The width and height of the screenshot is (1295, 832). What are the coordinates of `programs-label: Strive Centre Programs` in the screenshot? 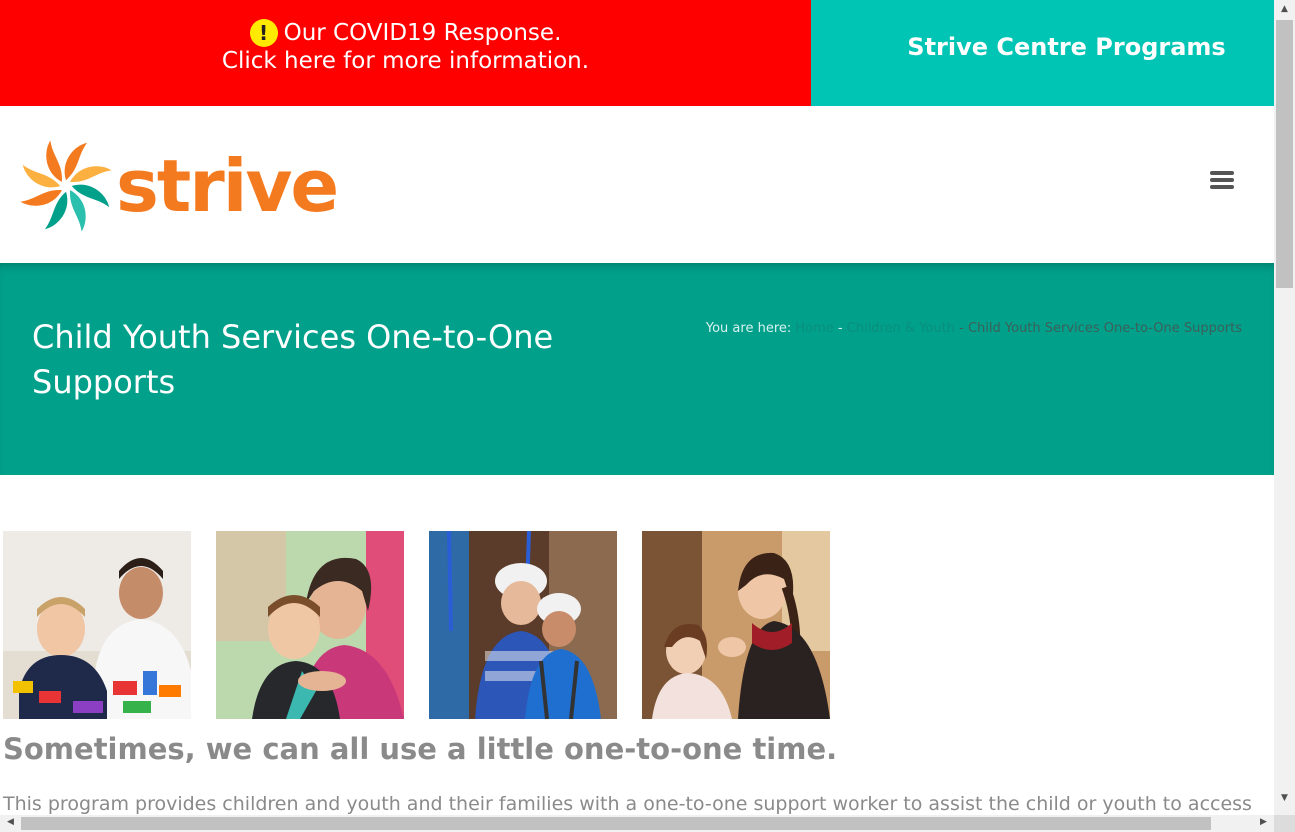 It's located at (1066, 47).